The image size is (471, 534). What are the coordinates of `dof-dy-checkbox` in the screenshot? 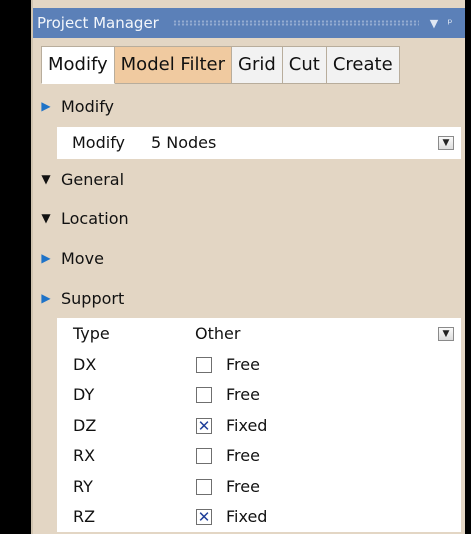 It's located at (204, 395).